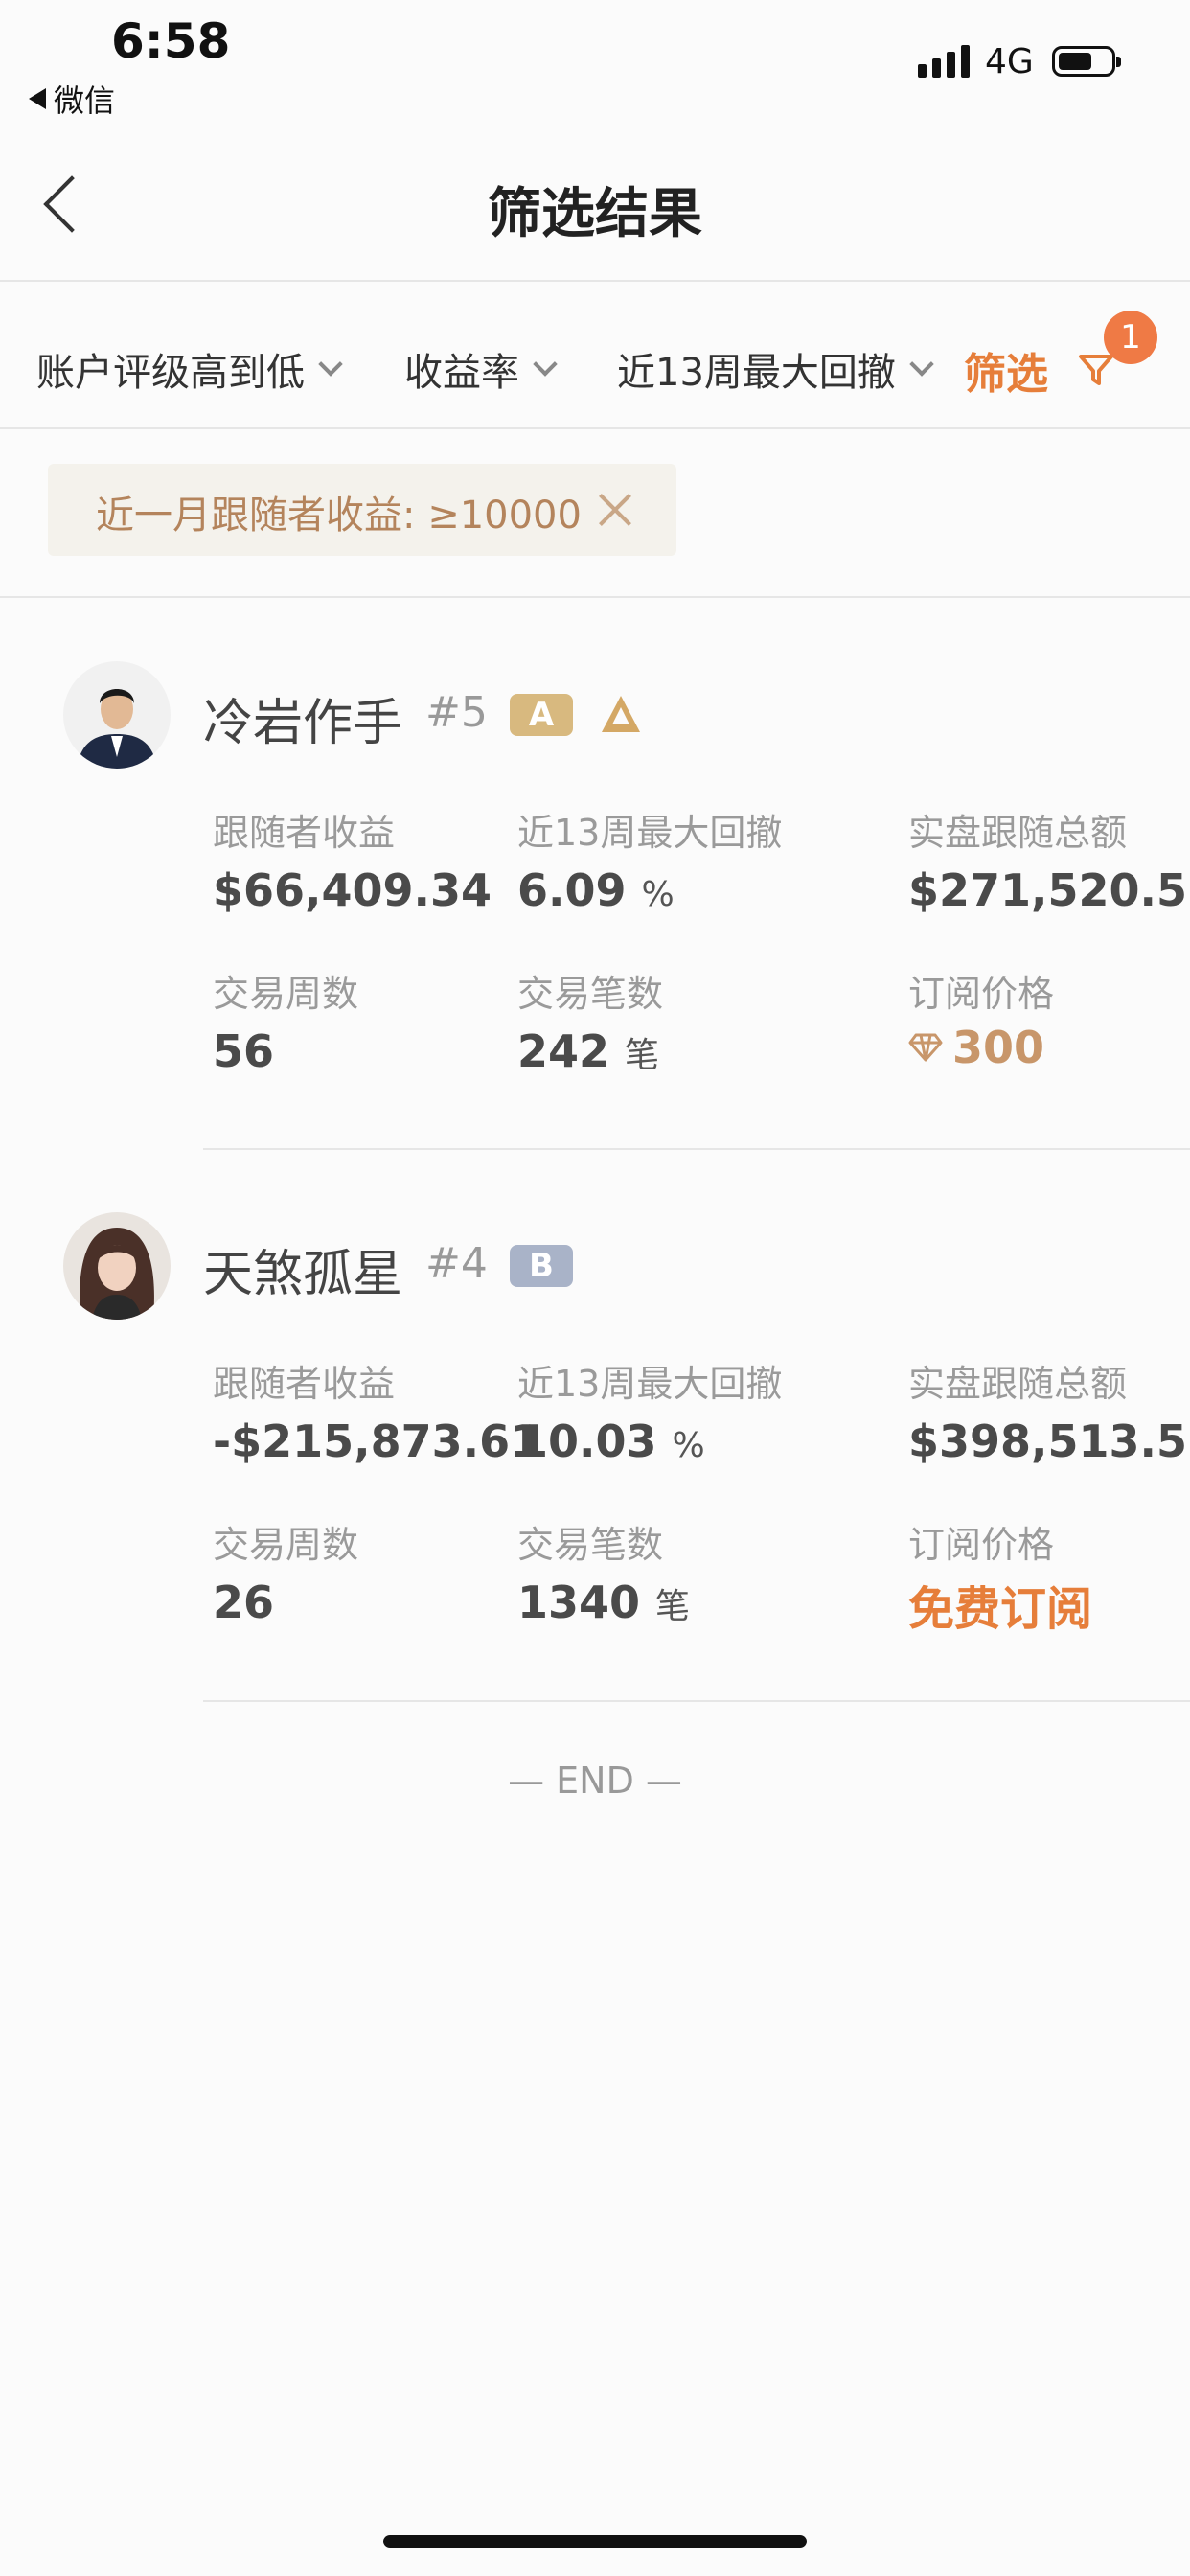 The image size is (1190, 2576). What do you see at coordinates (595, 2541) in the screenshot?
I see `home-indicator` at bounding box center [595, 2541].